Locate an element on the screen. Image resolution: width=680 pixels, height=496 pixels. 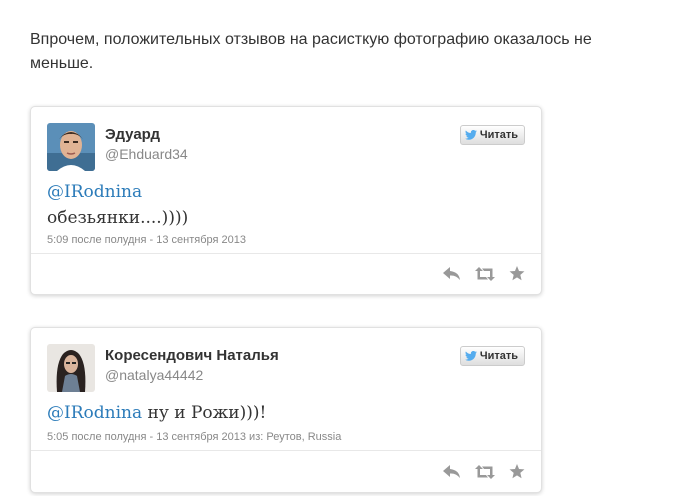
author-handle: @natalya44442 is located at coordinates (154, 375).